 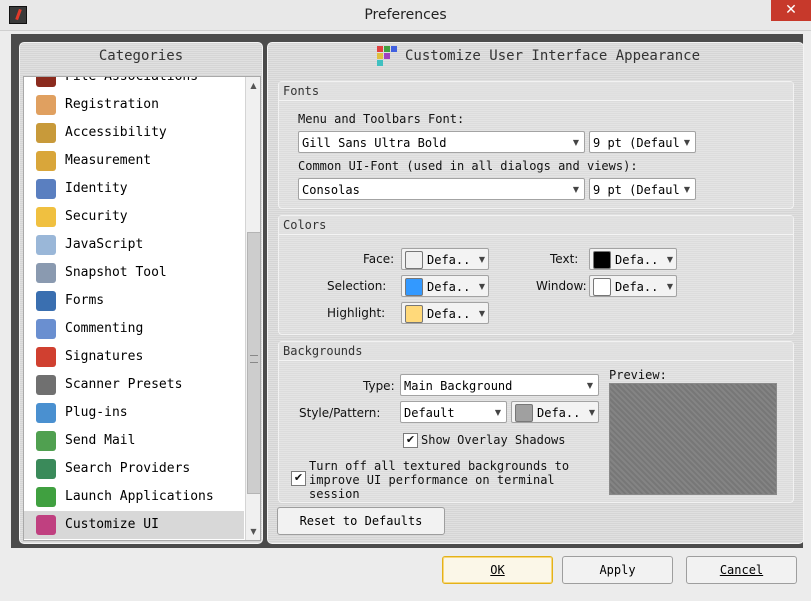 I want to click on window-color-value: Defa.., so click(x=637, y=287).